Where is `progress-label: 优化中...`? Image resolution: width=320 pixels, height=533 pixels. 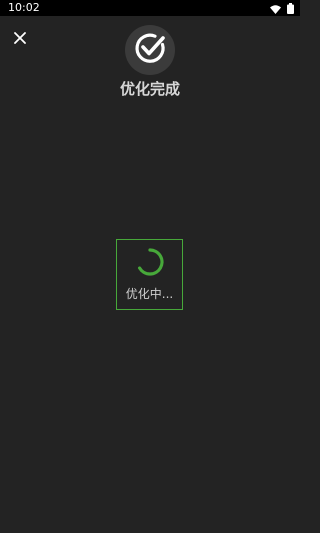
progress-label: 优化中... is located at coordinates (149, 294).